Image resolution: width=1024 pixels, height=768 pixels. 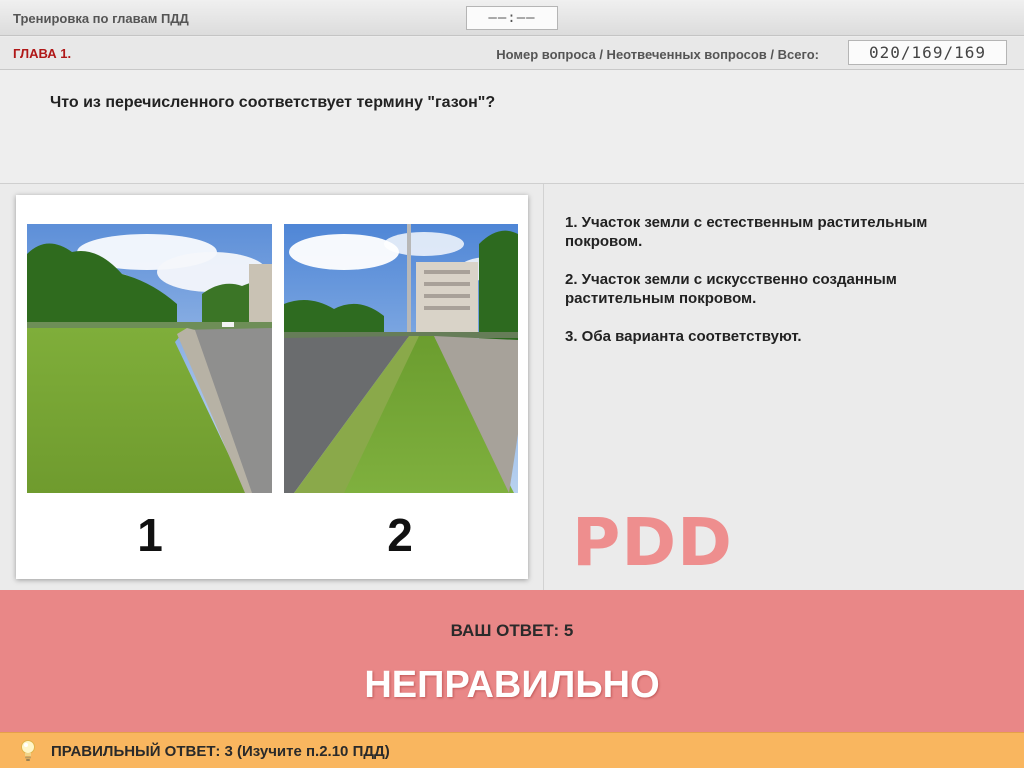 I want to click on correct-answer-bar: ПРАВИЛЬНЫЙ ОТВЕТ: 3 (Изучите п.2.10 ПДД), so click(x=512, y=750).